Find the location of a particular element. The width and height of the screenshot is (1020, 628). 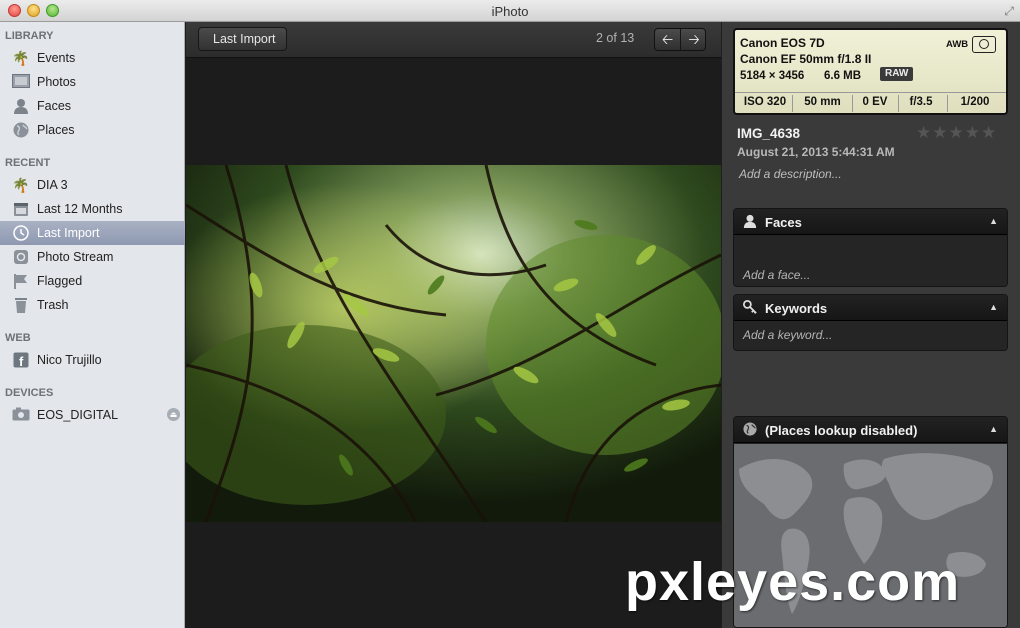

calendar-icon is located at coordinates (21, 209).